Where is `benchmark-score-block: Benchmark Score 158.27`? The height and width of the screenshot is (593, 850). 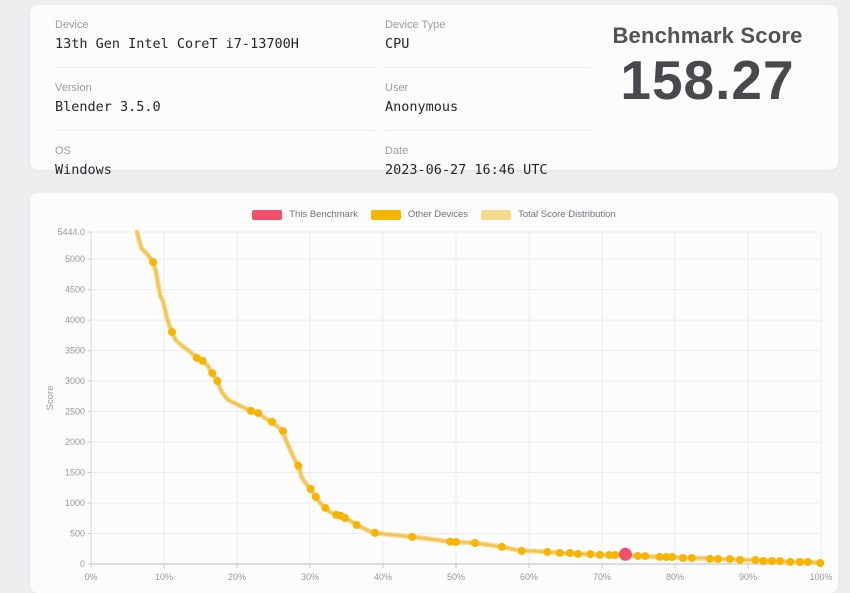 benchmark-score-block: Benchmark Score 158.27 is located at coordinates (707, 66).